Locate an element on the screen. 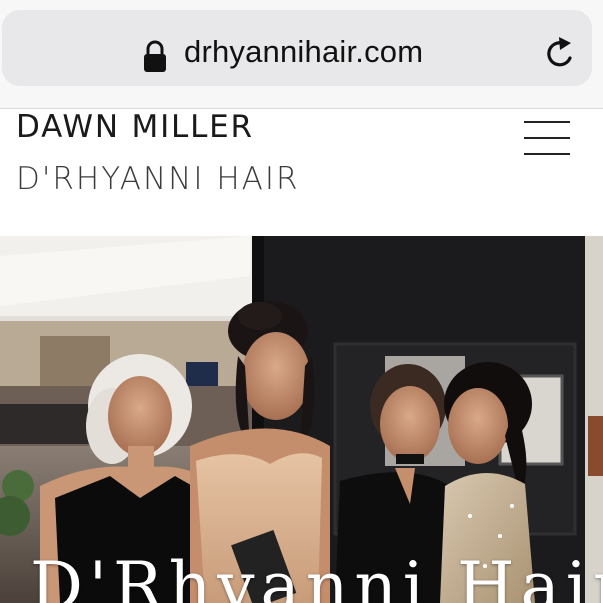  url-text: drhyannihair.com is located at coordinates (303, 52).